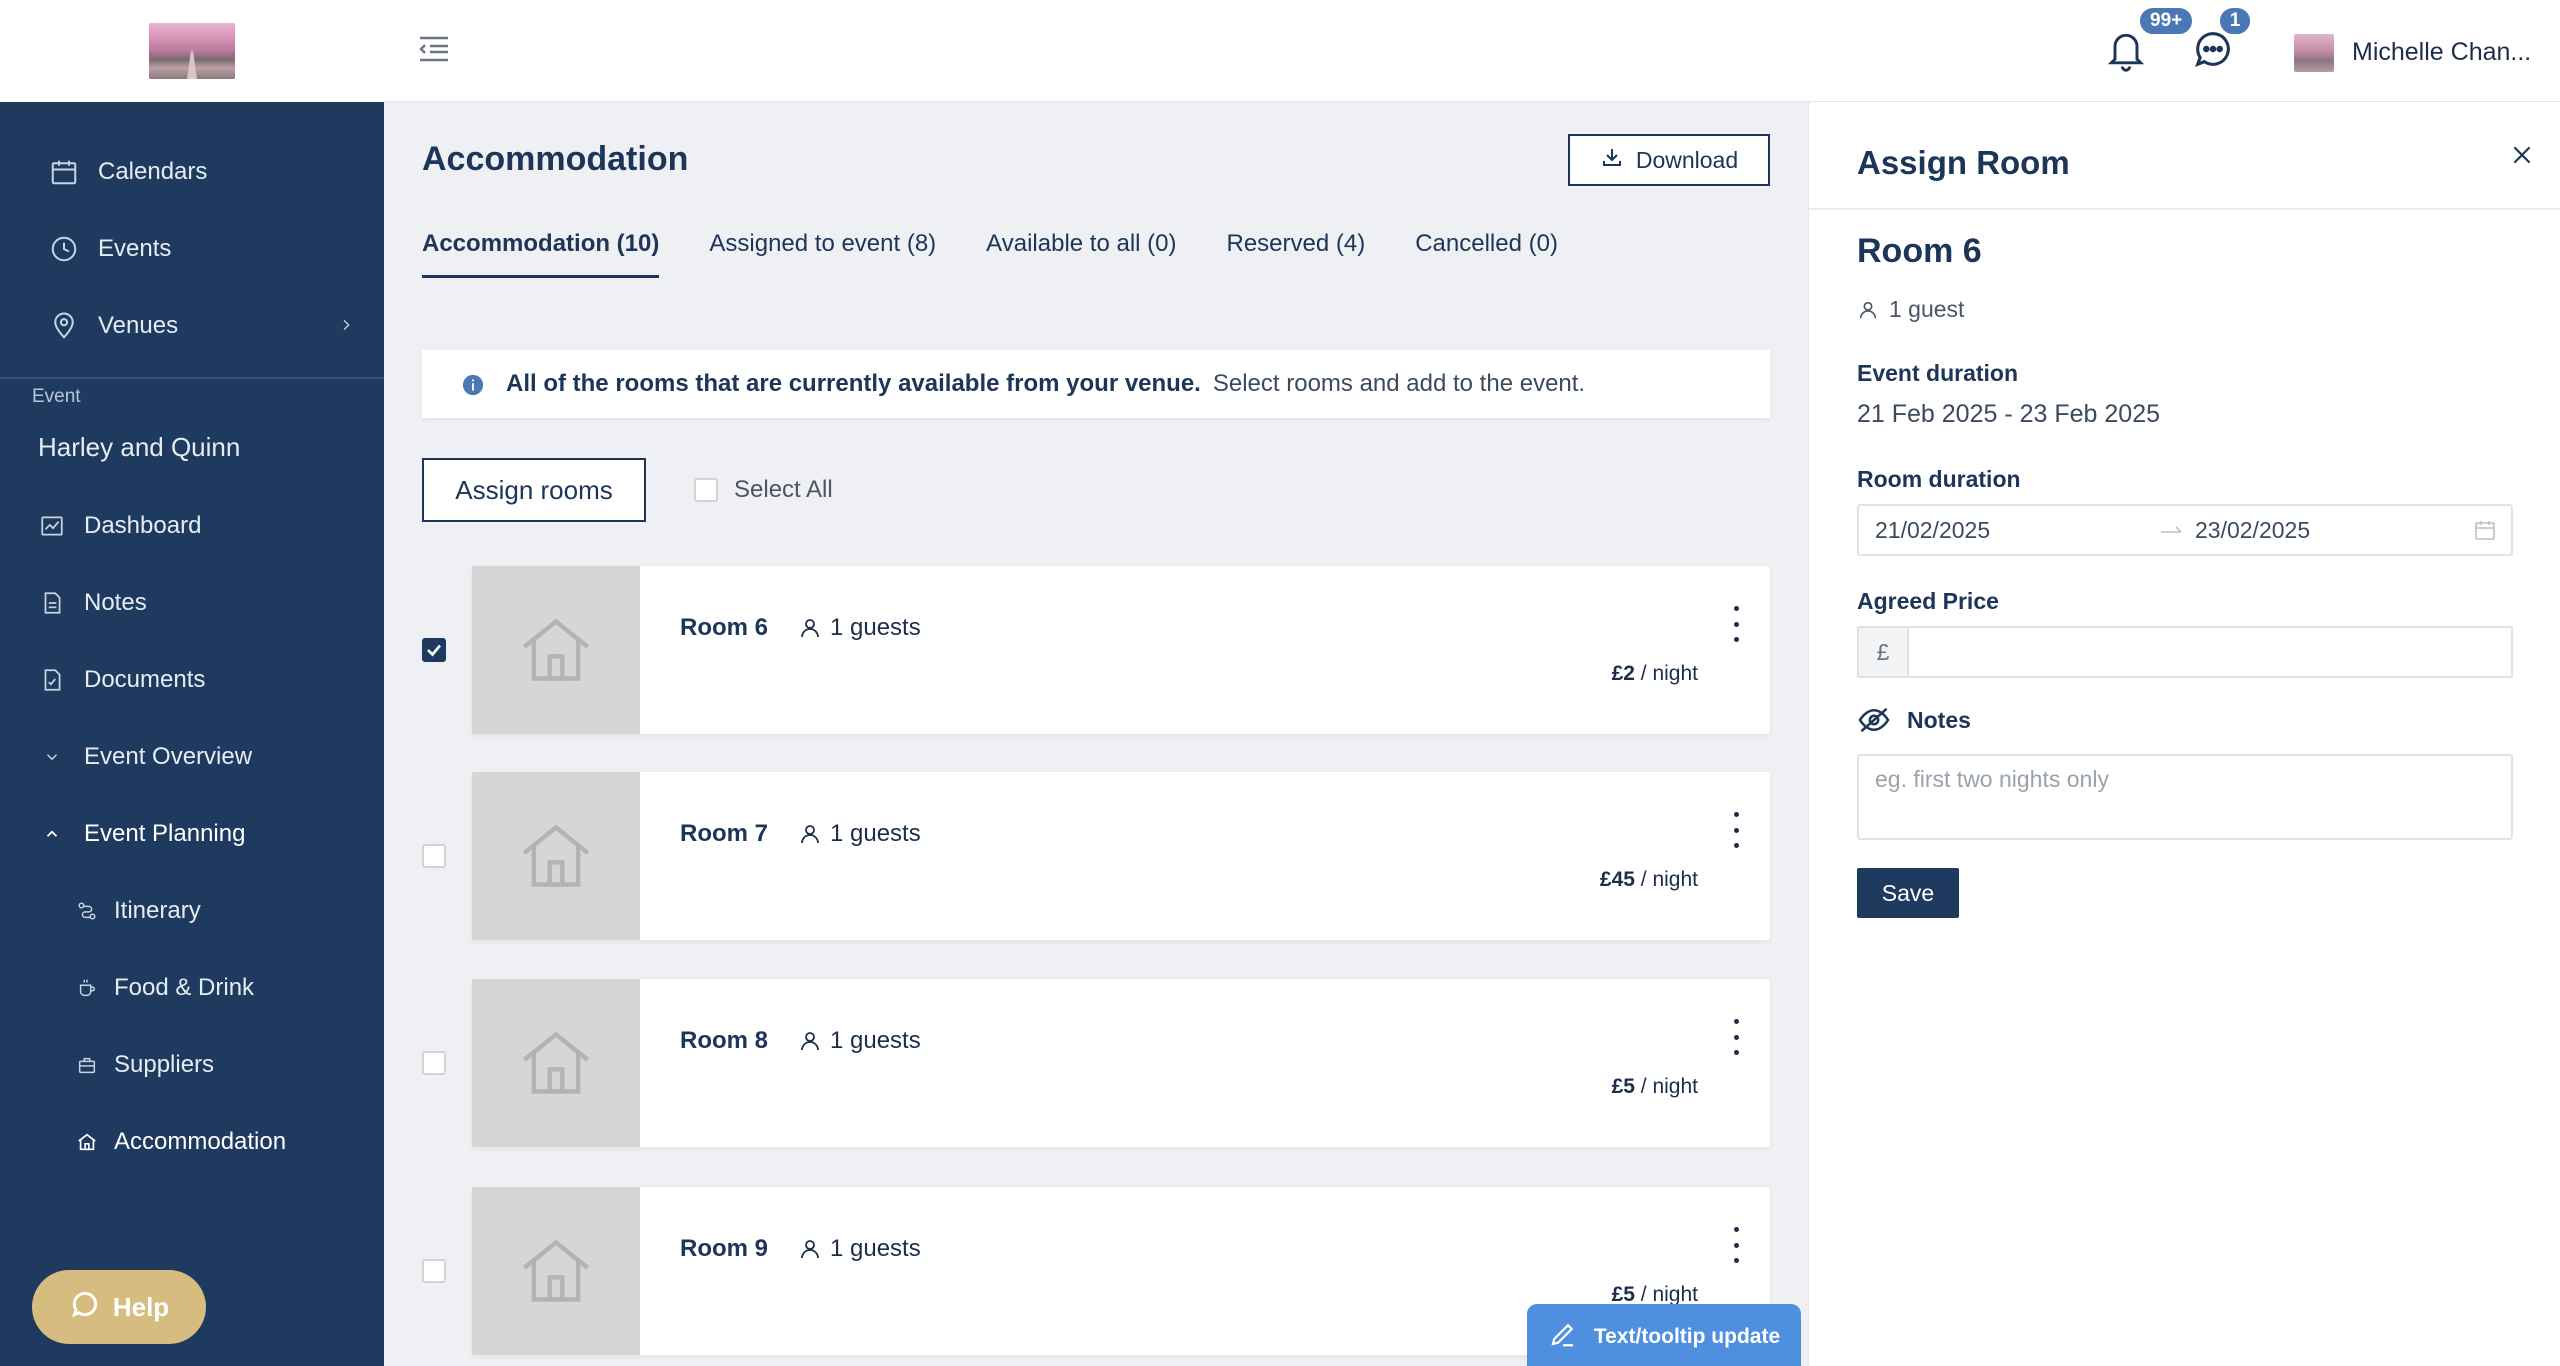  I want to click on sidebar-item-label: Food & Drink, so click(184, 987).